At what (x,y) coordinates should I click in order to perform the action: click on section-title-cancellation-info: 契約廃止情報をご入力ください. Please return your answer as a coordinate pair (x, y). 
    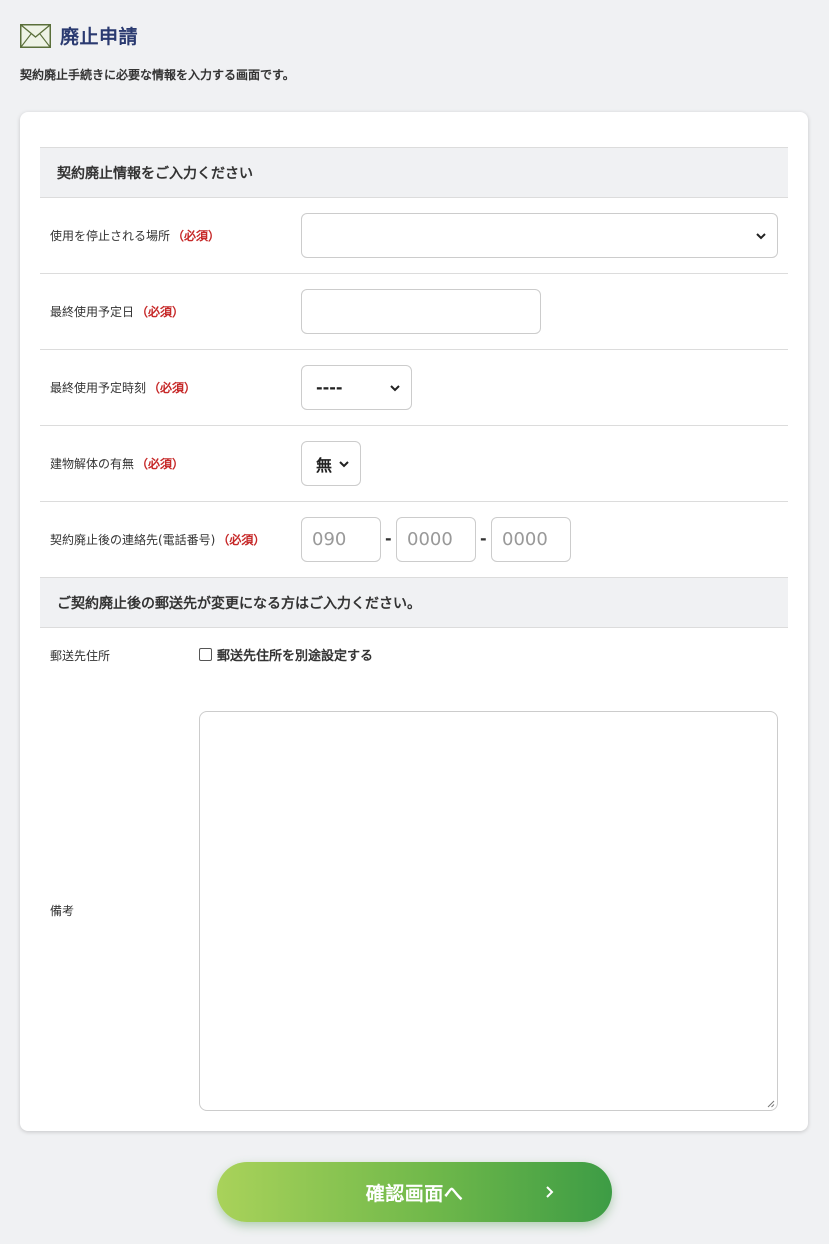
    Looking at the image, I should click on (414, 172).